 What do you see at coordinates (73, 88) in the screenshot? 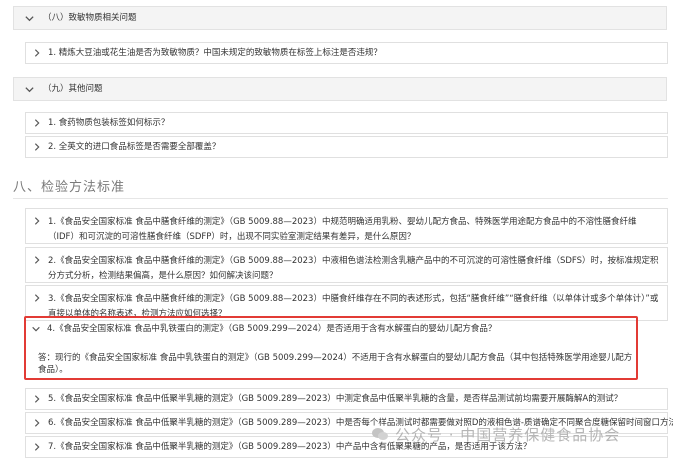
I see `section-title: （九）其他问题` at bounding box center [73, 88].